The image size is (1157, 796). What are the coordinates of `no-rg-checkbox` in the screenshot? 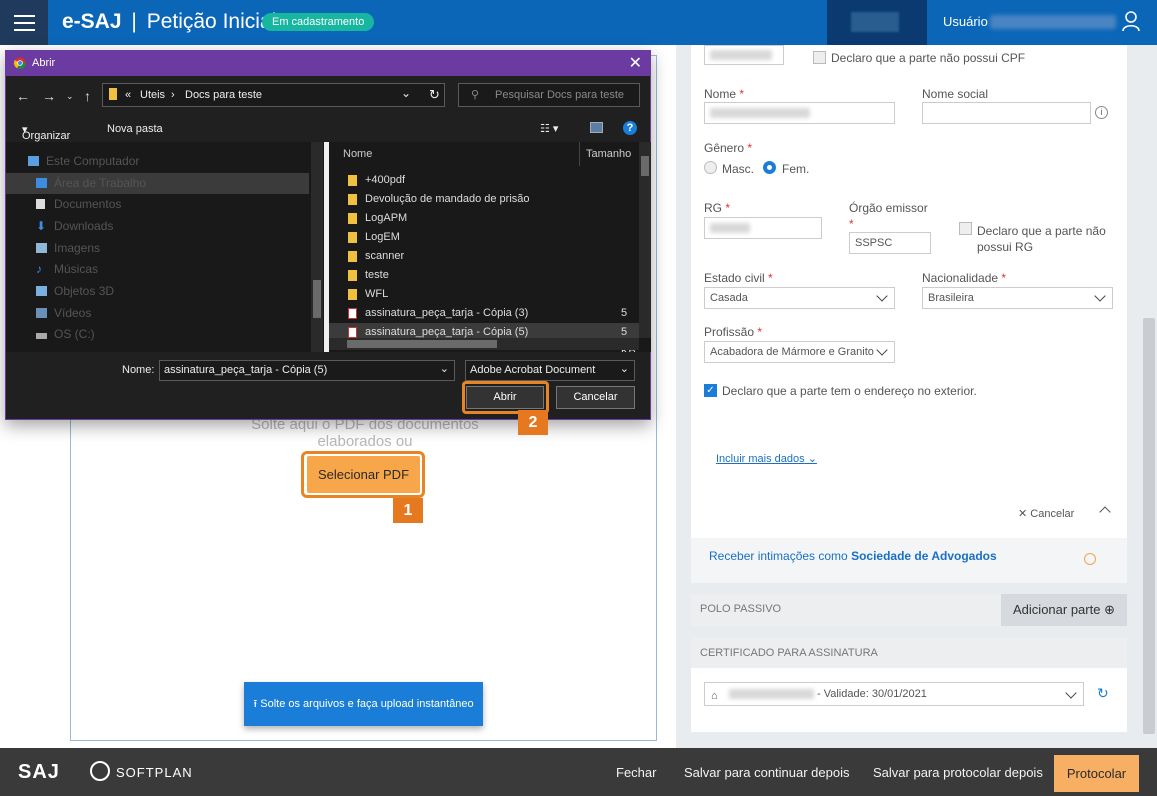 It's located at (965, 228).